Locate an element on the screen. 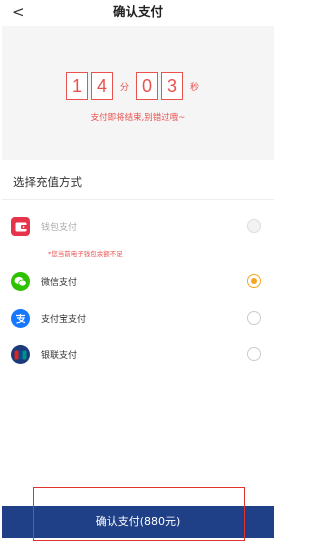  minute-digit: 4 is located at coordinates (102, 86).